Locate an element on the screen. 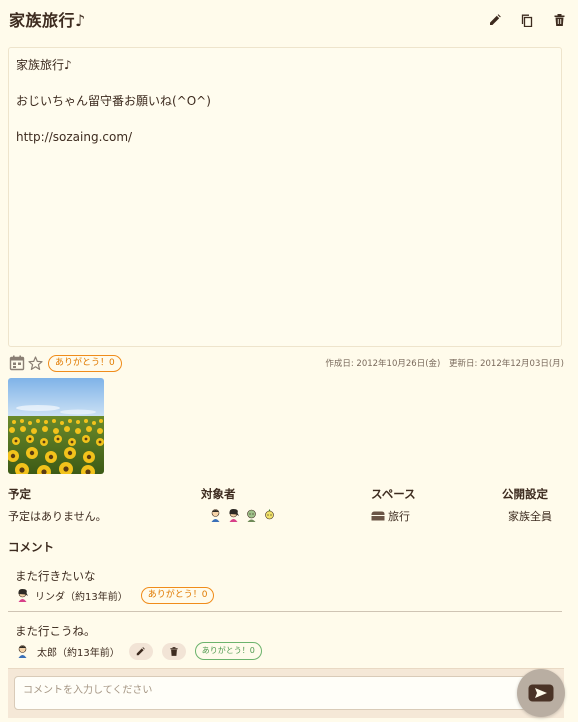 The height and width of the screenshot is (722, 578). updated-date: 更新日: 2012年12月03日(月) is located at coordinates (506, 364).